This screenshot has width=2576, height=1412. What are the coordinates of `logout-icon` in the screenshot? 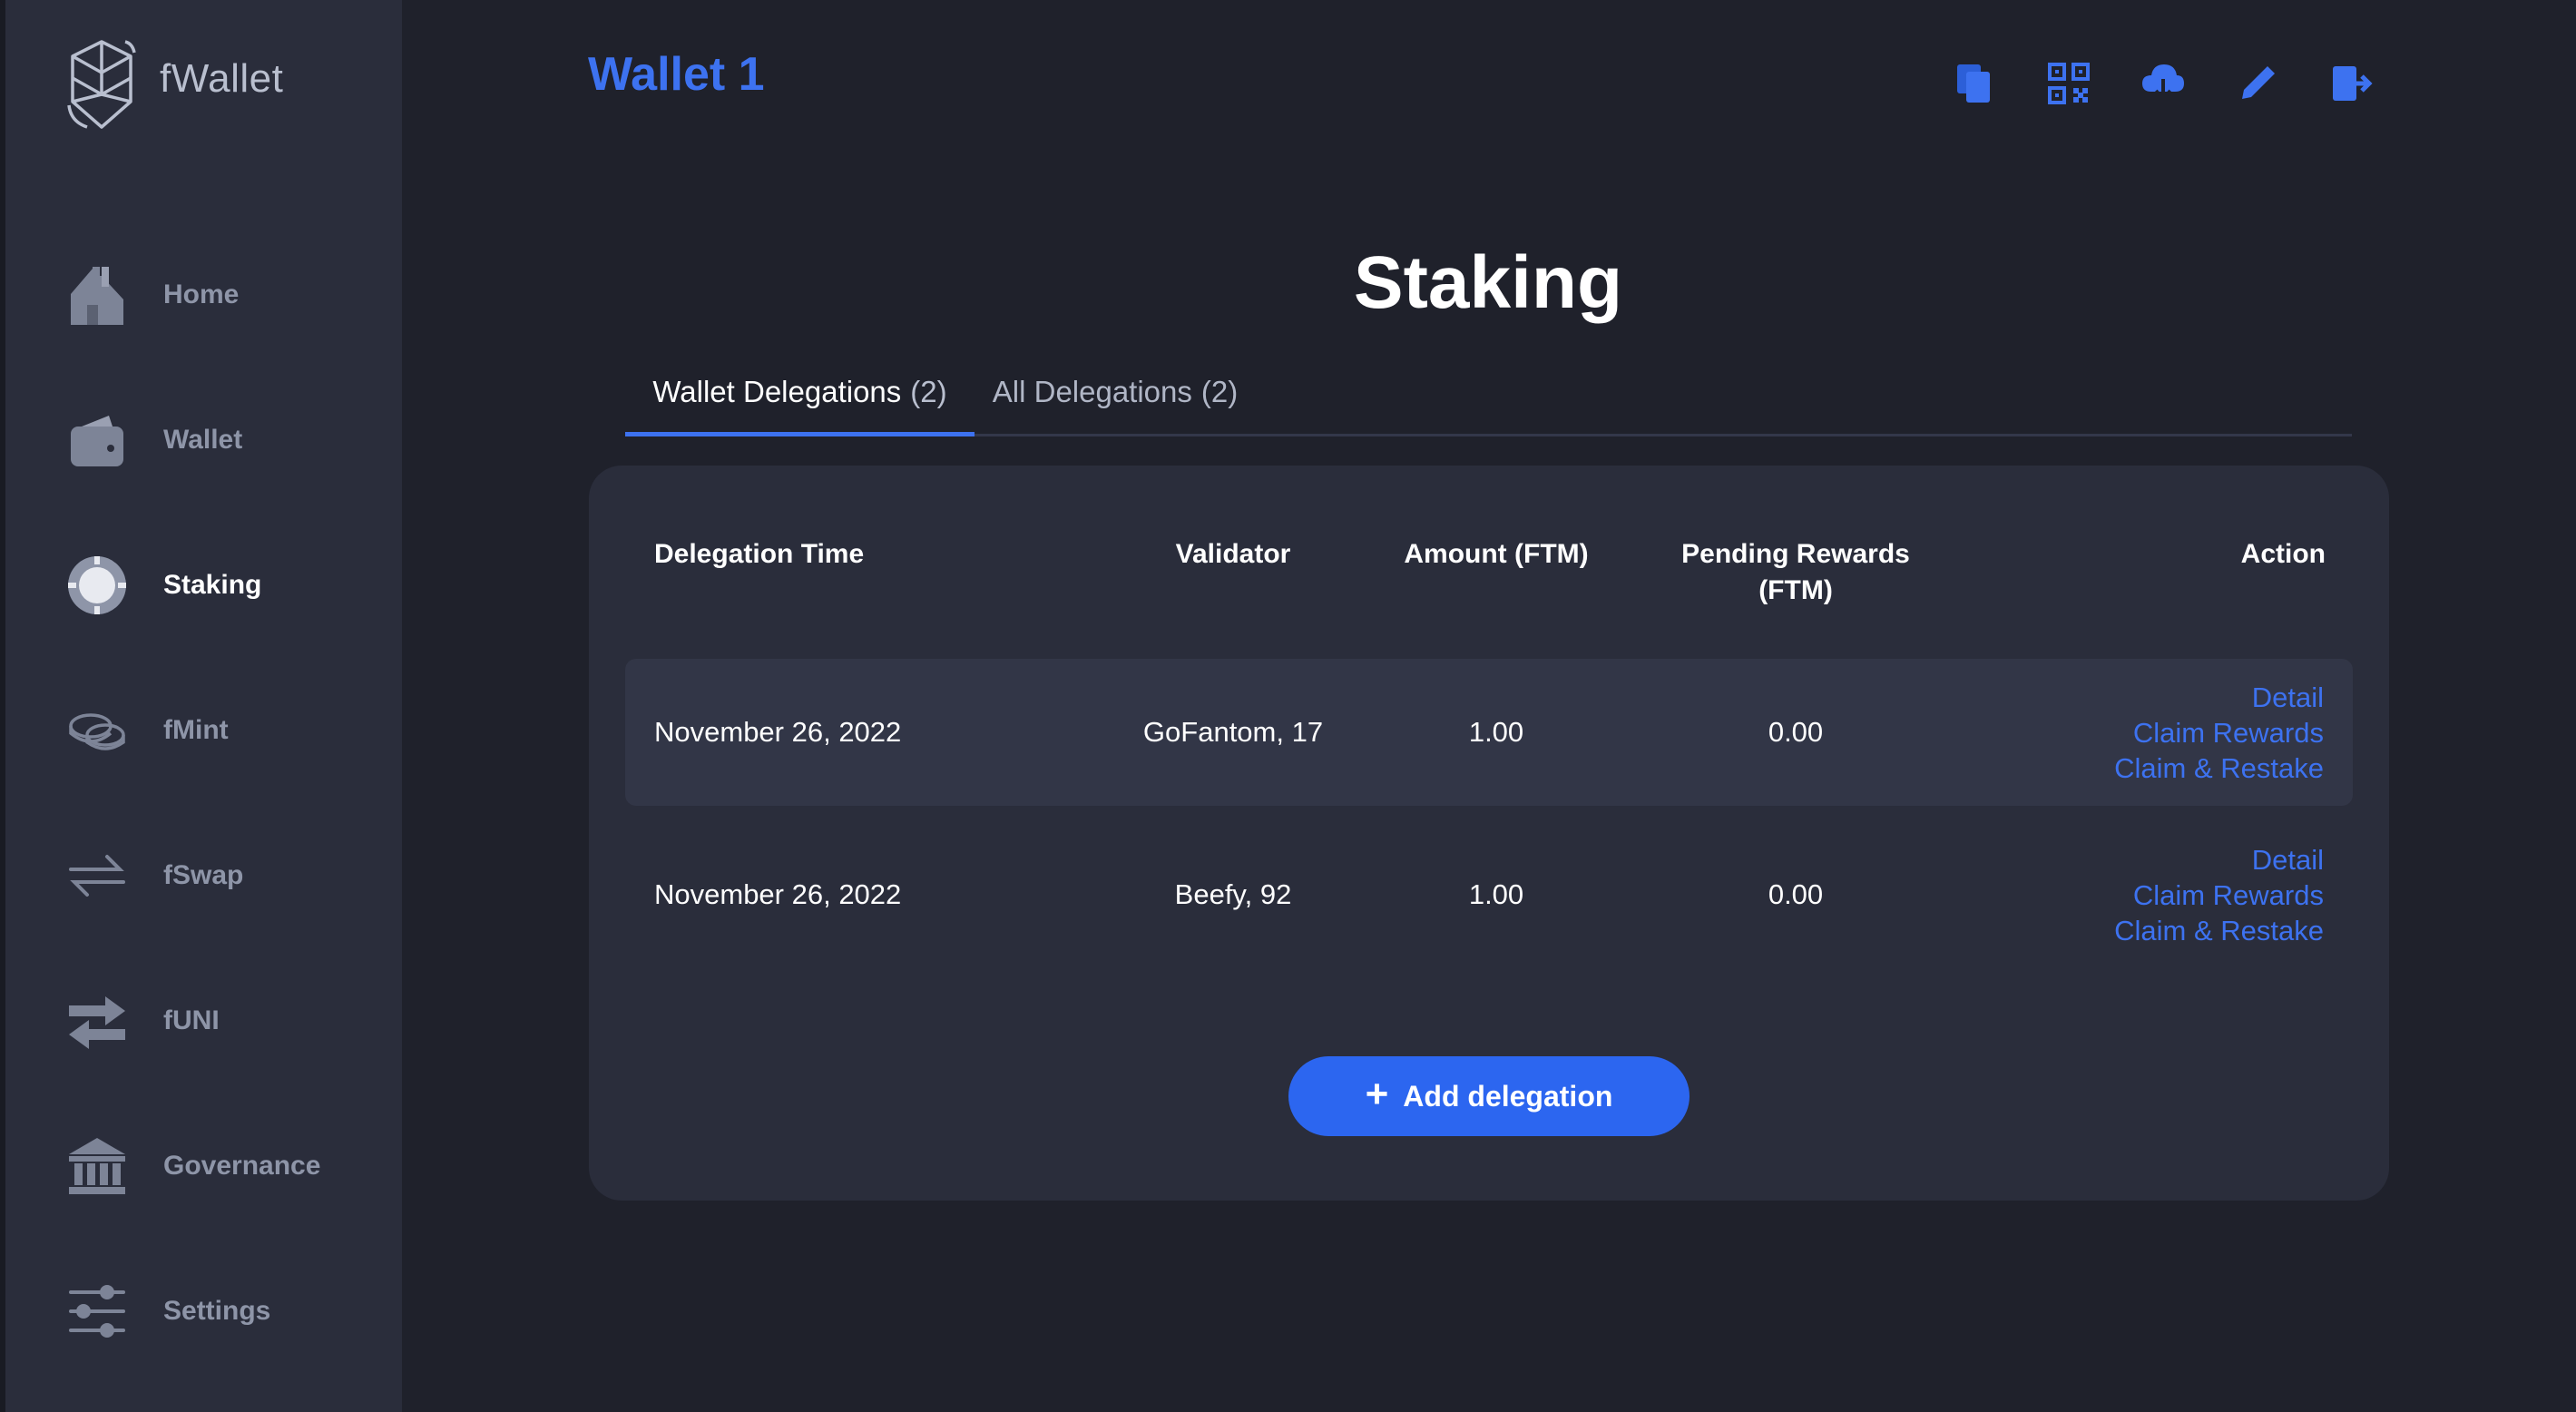 It's located at (2353, 83).